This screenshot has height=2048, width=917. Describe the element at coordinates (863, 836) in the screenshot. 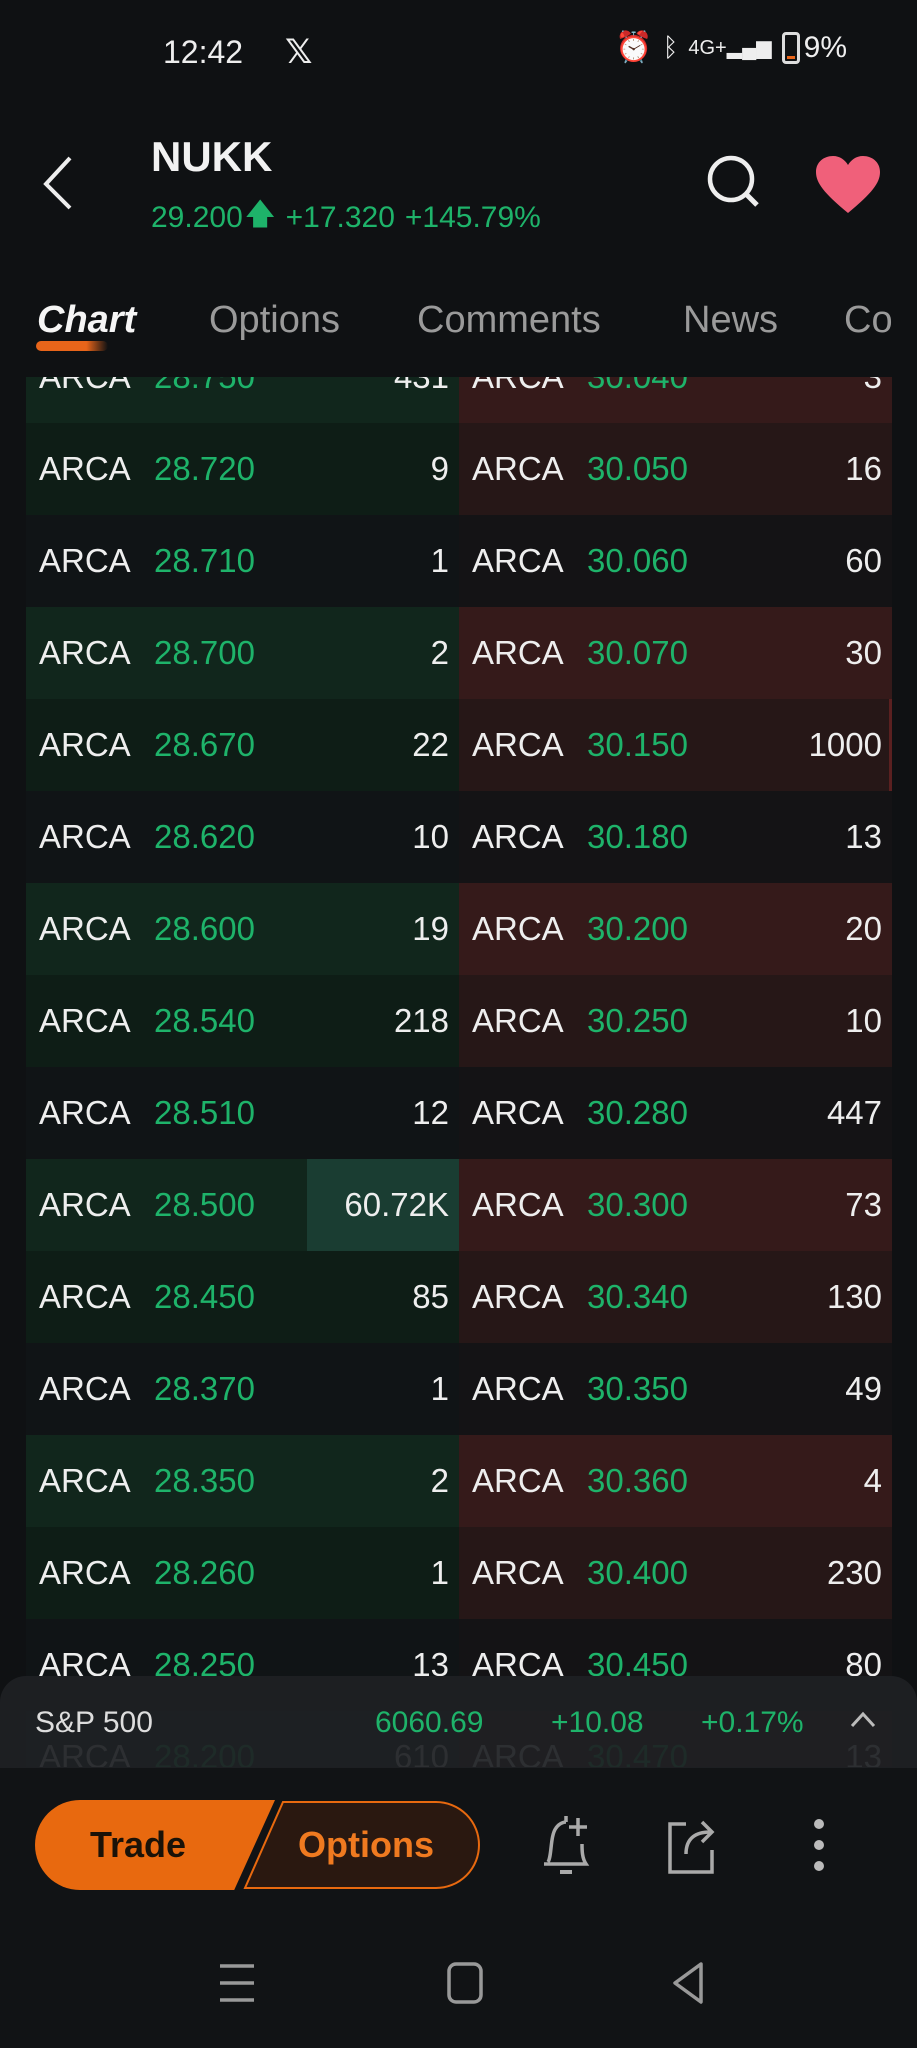

I see `ask-size: 13` at that location.